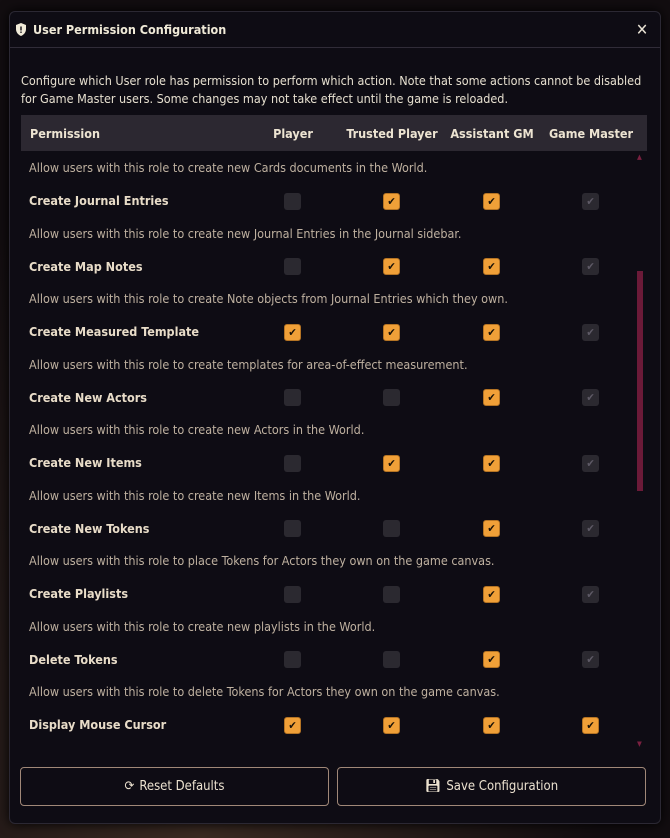  I want to click on permission-row: Create Measured Template ✔ ✔ ✔ ✔, so click(331, 332).